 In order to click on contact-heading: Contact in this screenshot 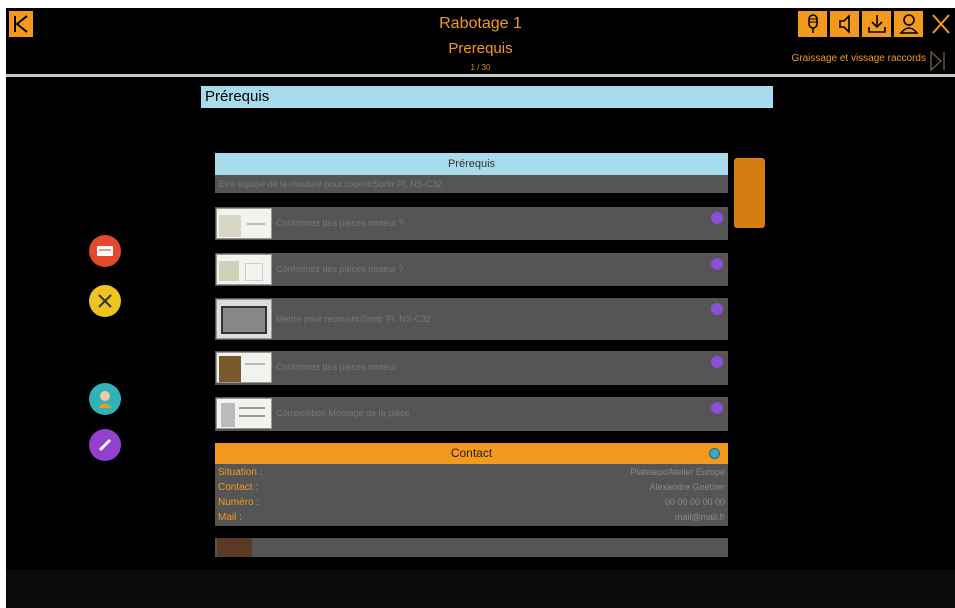, I will do `click(471, 453)`.